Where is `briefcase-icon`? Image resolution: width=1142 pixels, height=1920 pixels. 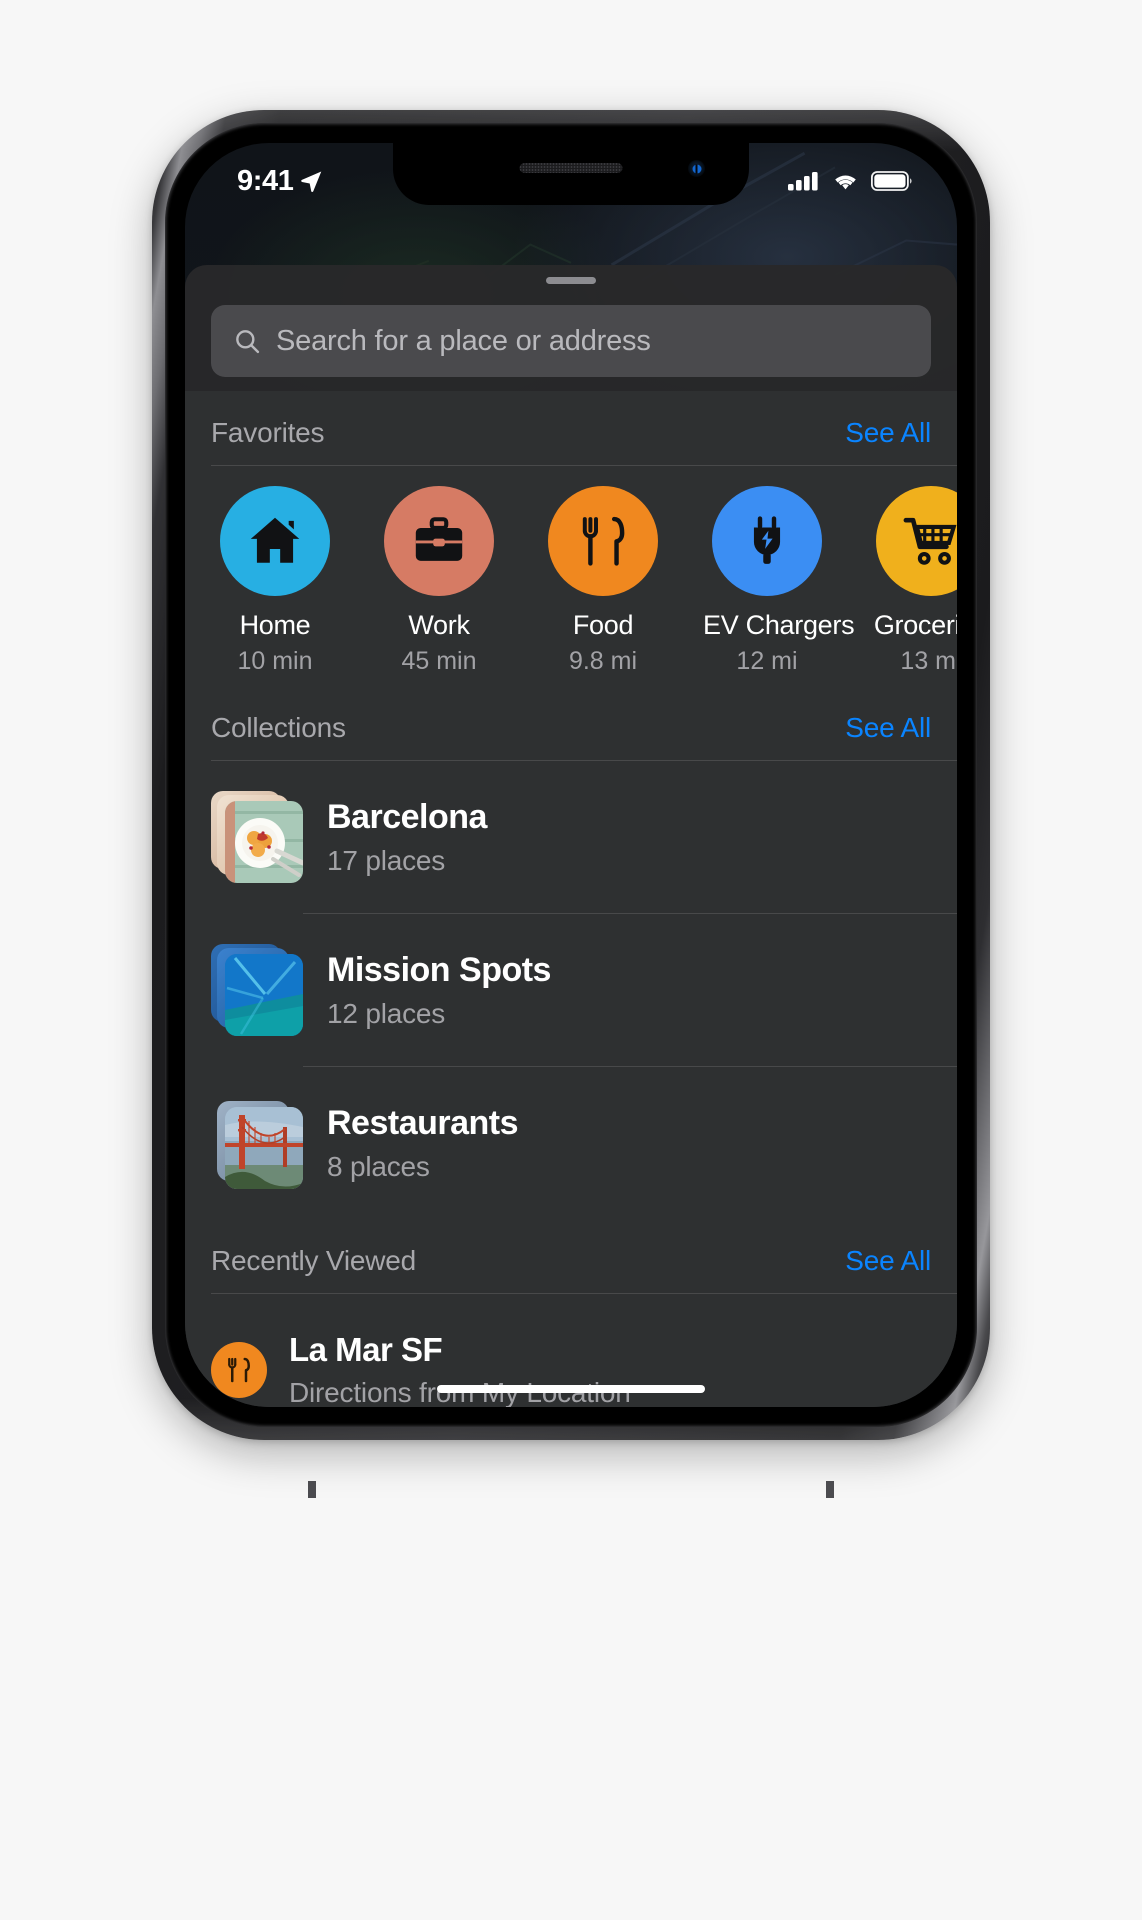
briefcase-icon is located at coordinates (439, 539).